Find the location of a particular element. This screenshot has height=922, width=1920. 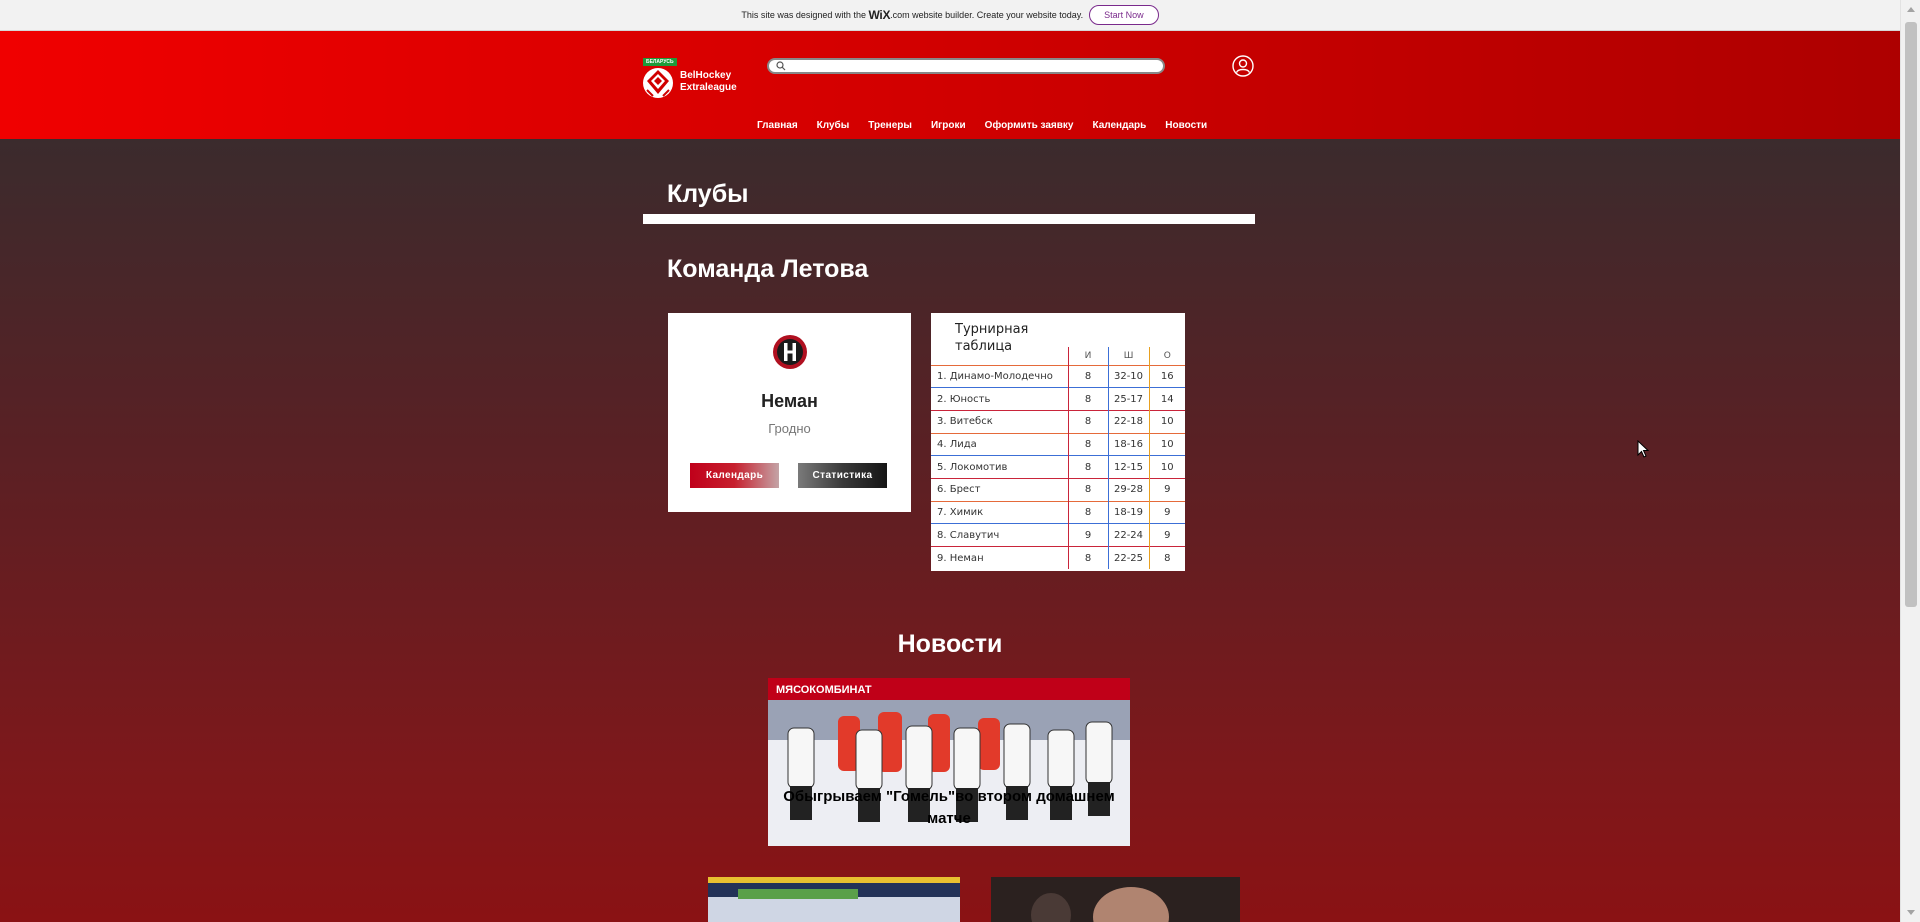

club-card: Неман Гродно Календарь Статистика is located at coordinates (789, 412).